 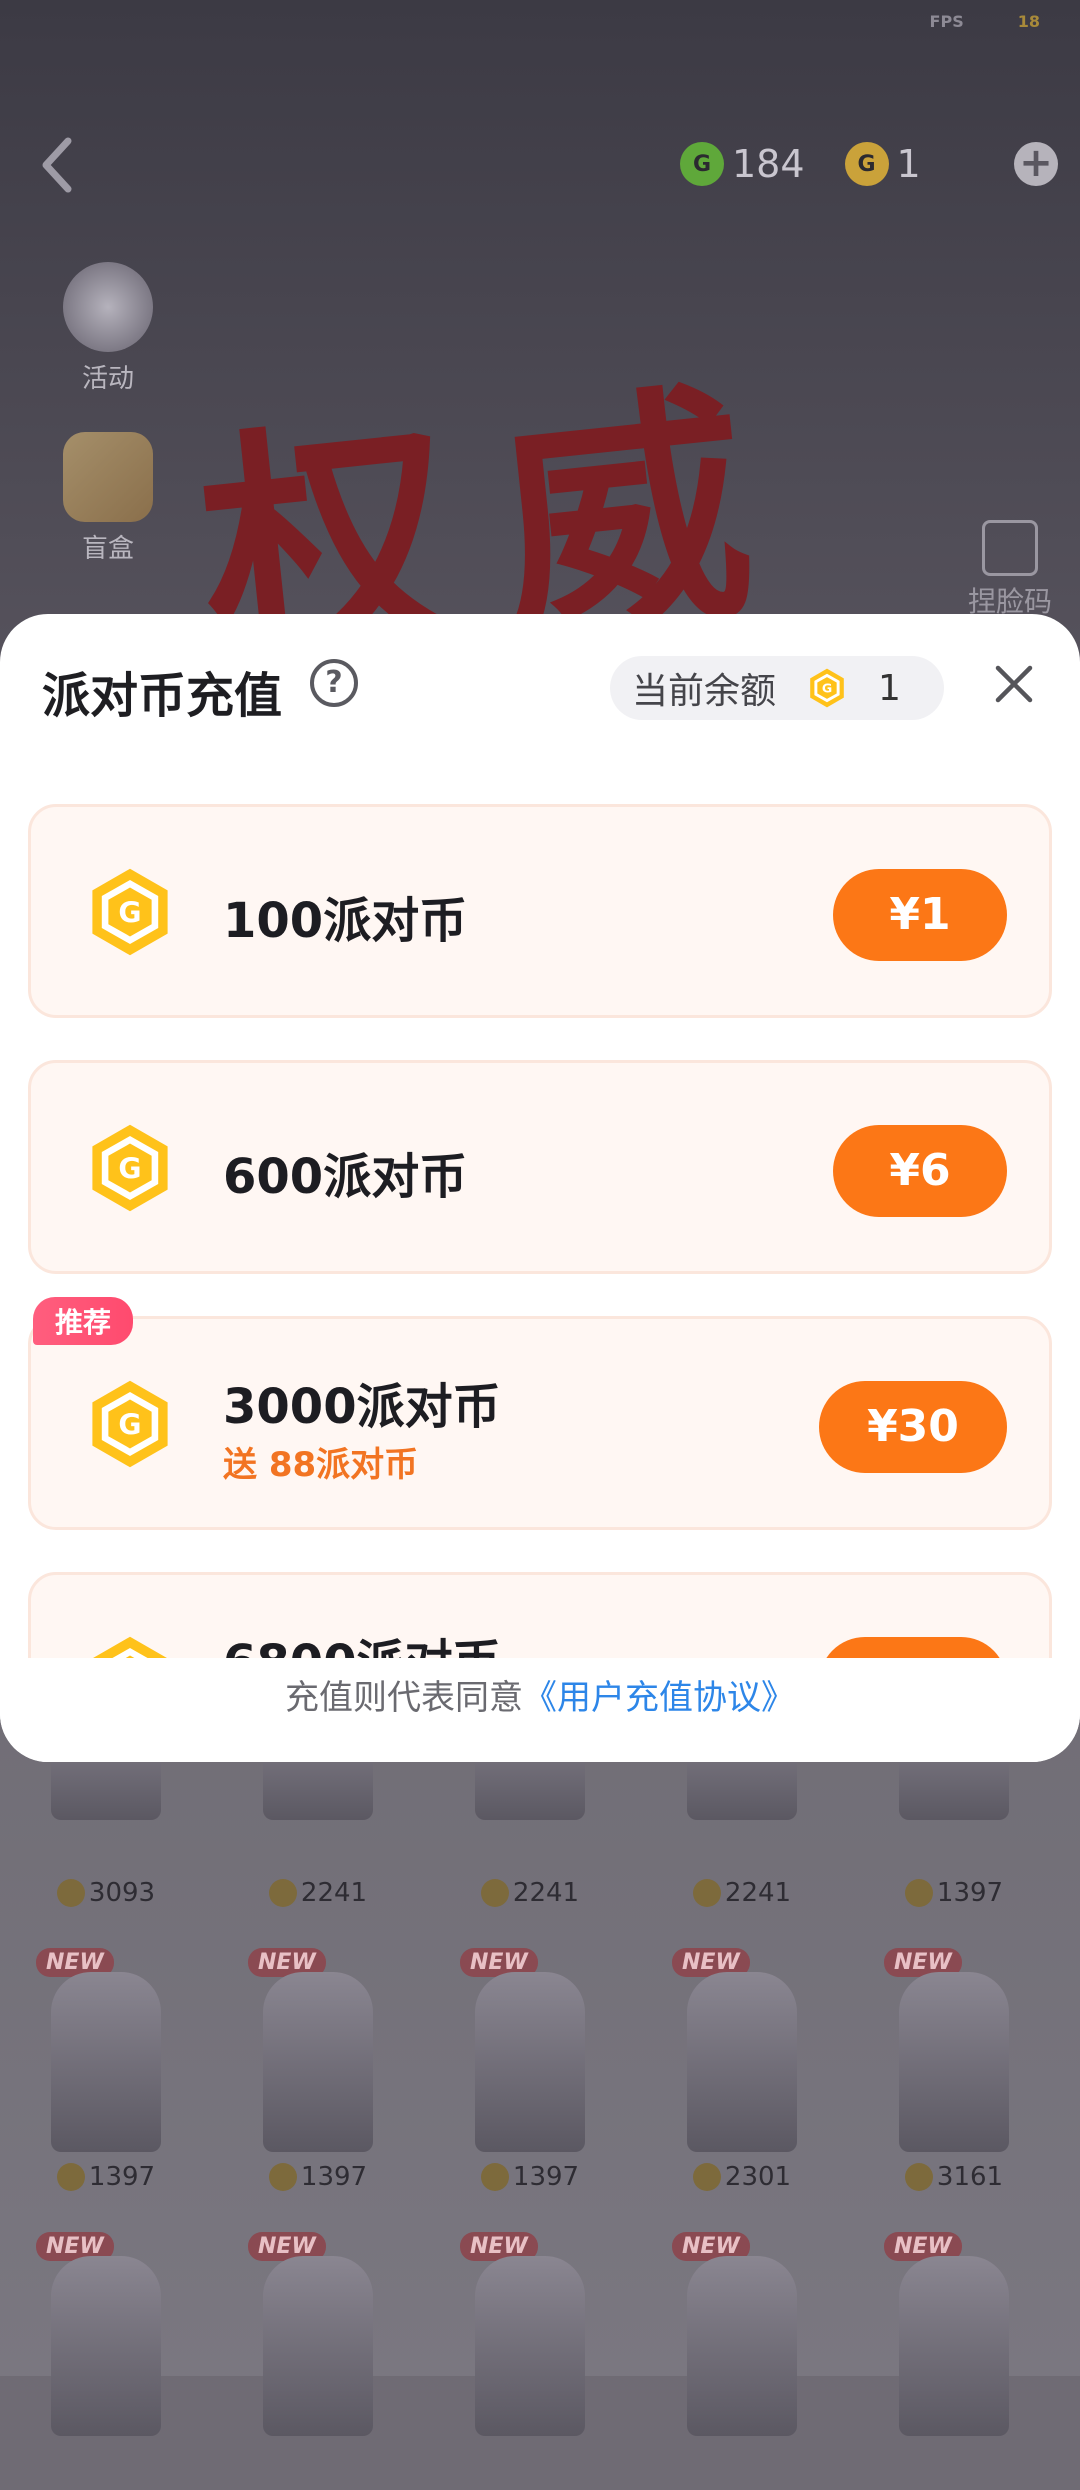 What do you see at coordinates (768, 164) in the screenshot?
I see `green-coin-amount: 184` at bounding box center [768, 164].